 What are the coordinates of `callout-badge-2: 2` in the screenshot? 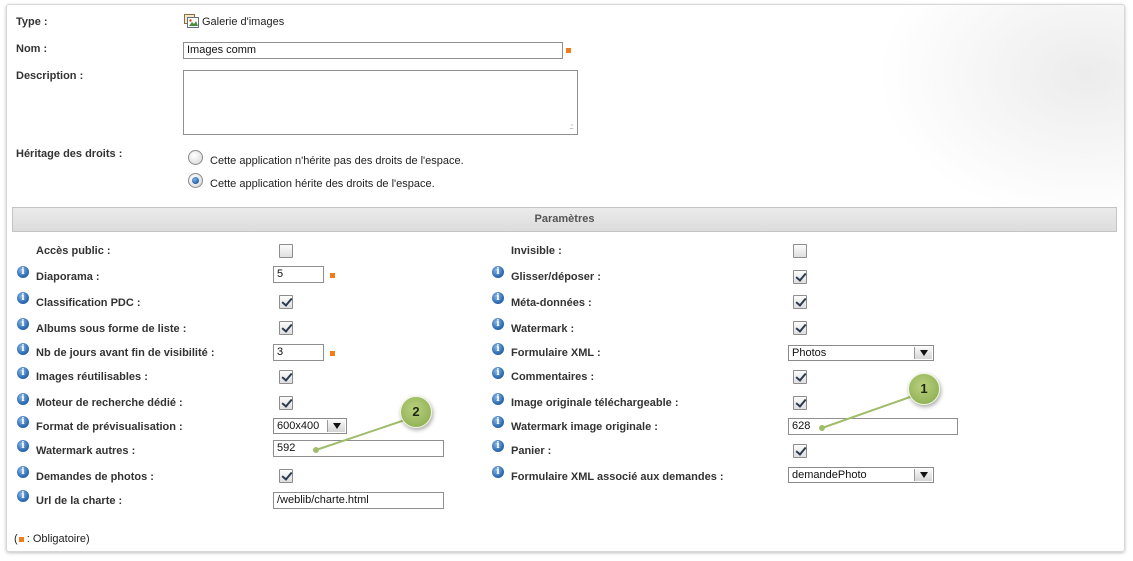 It's located at (416, 412).